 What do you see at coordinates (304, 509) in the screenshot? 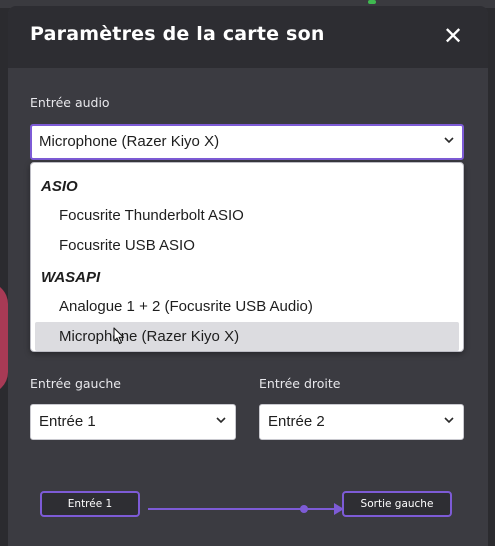
I see `routing-node` at bounding box center [304, 509].